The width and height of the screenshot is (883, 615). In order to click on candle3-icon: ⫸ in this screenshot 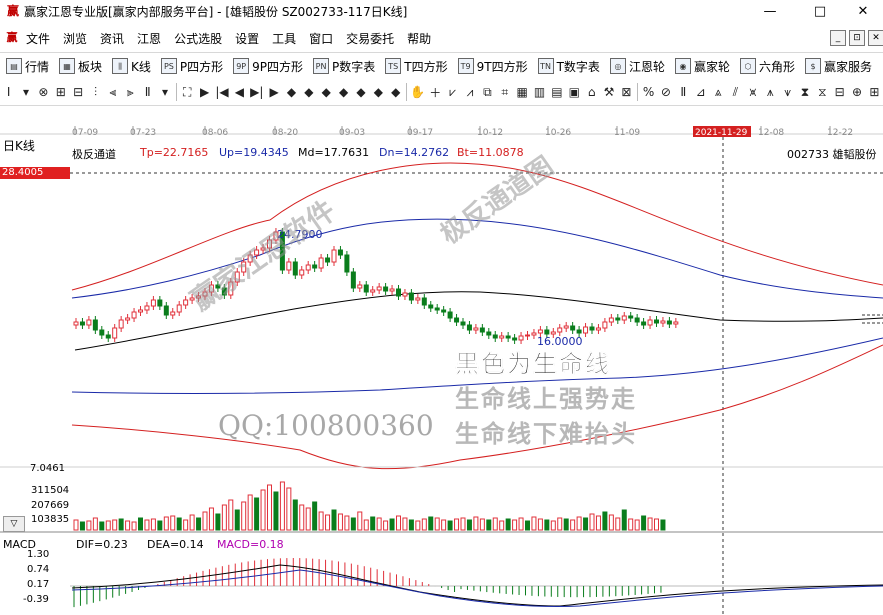, I will do `click(130, 92)`.